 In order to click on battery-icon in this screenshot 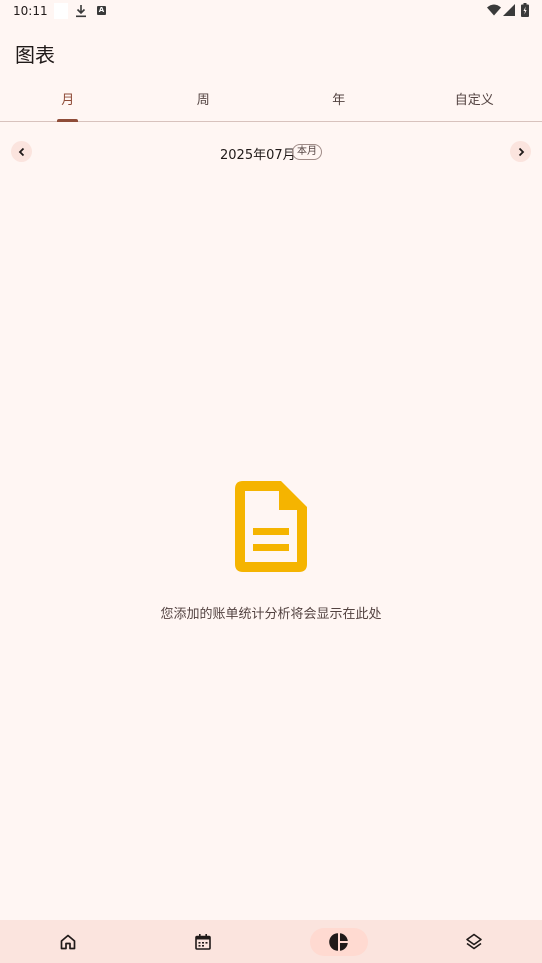, I will do `click(525, 10)`.